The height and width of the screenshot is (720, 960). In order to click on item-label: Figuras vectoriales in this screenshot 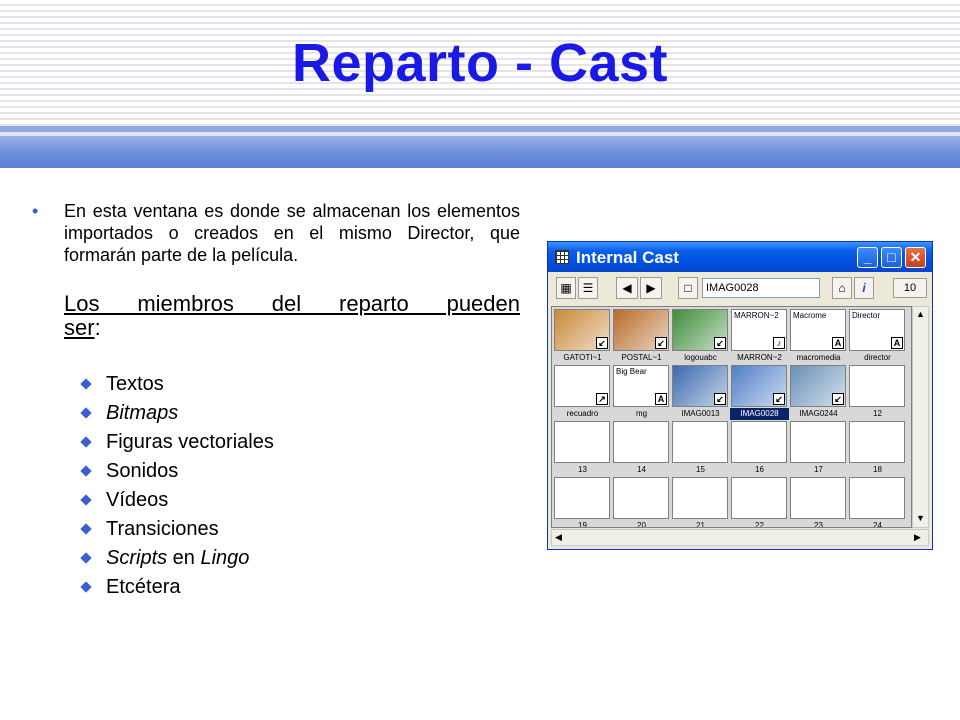, I will do `click(190, 442)`.